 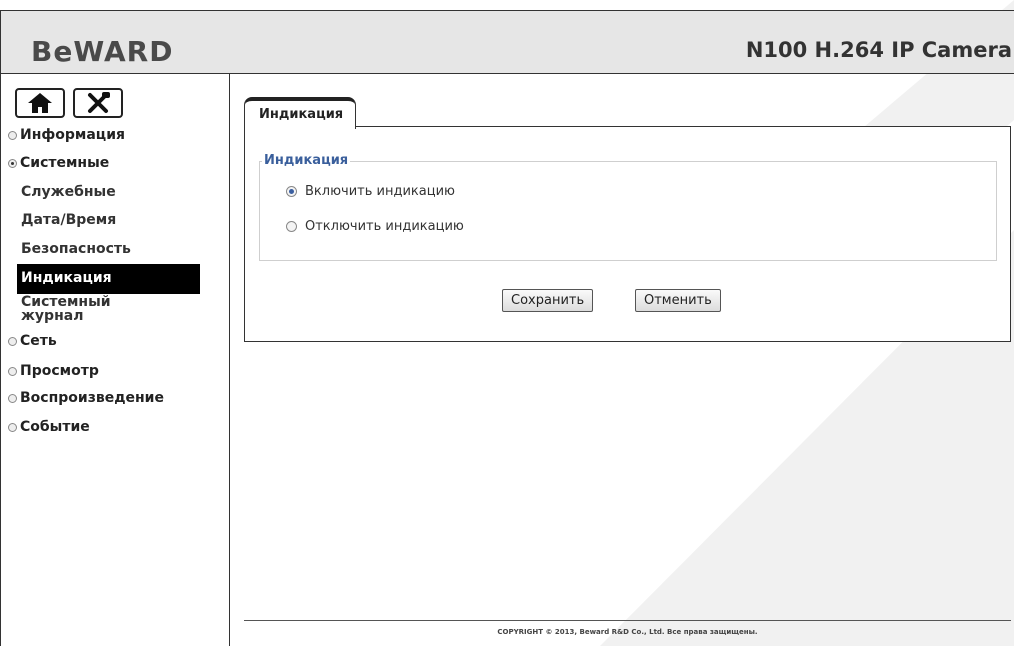 I want to click on radio-unchecked-icon, so click(x=291, y=226).